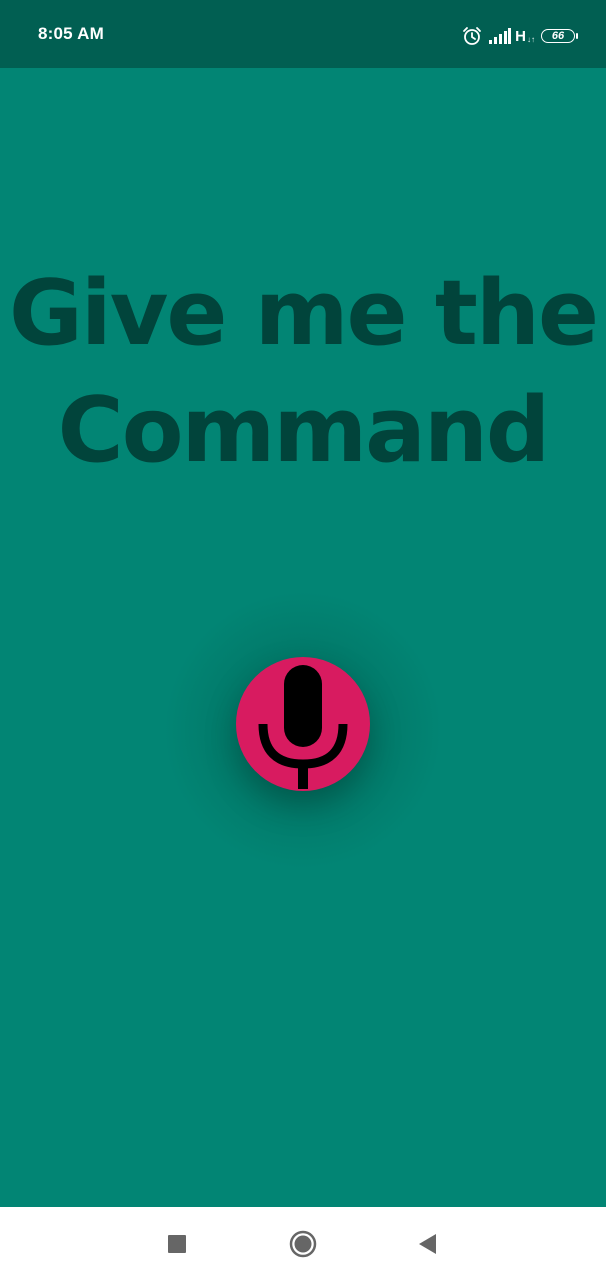 This screenshot has width=606, height=1280. Describe the element at coordinates (177, 1250) in the screenshot. I see `square-icon` at that location.